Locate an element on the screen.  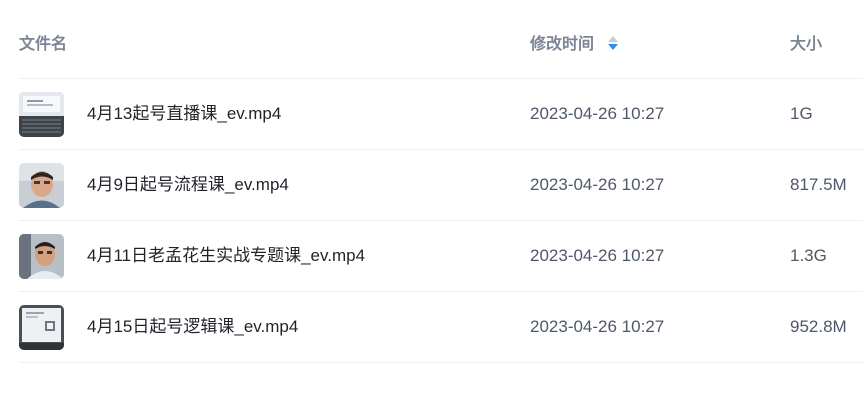
file-size: 817.5M is located at coordinates (818, 184).